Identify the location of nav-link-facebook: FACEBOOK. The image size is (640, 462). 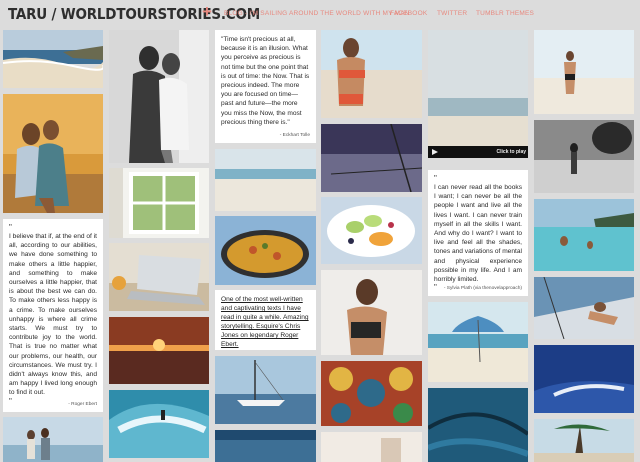
(408, 13).